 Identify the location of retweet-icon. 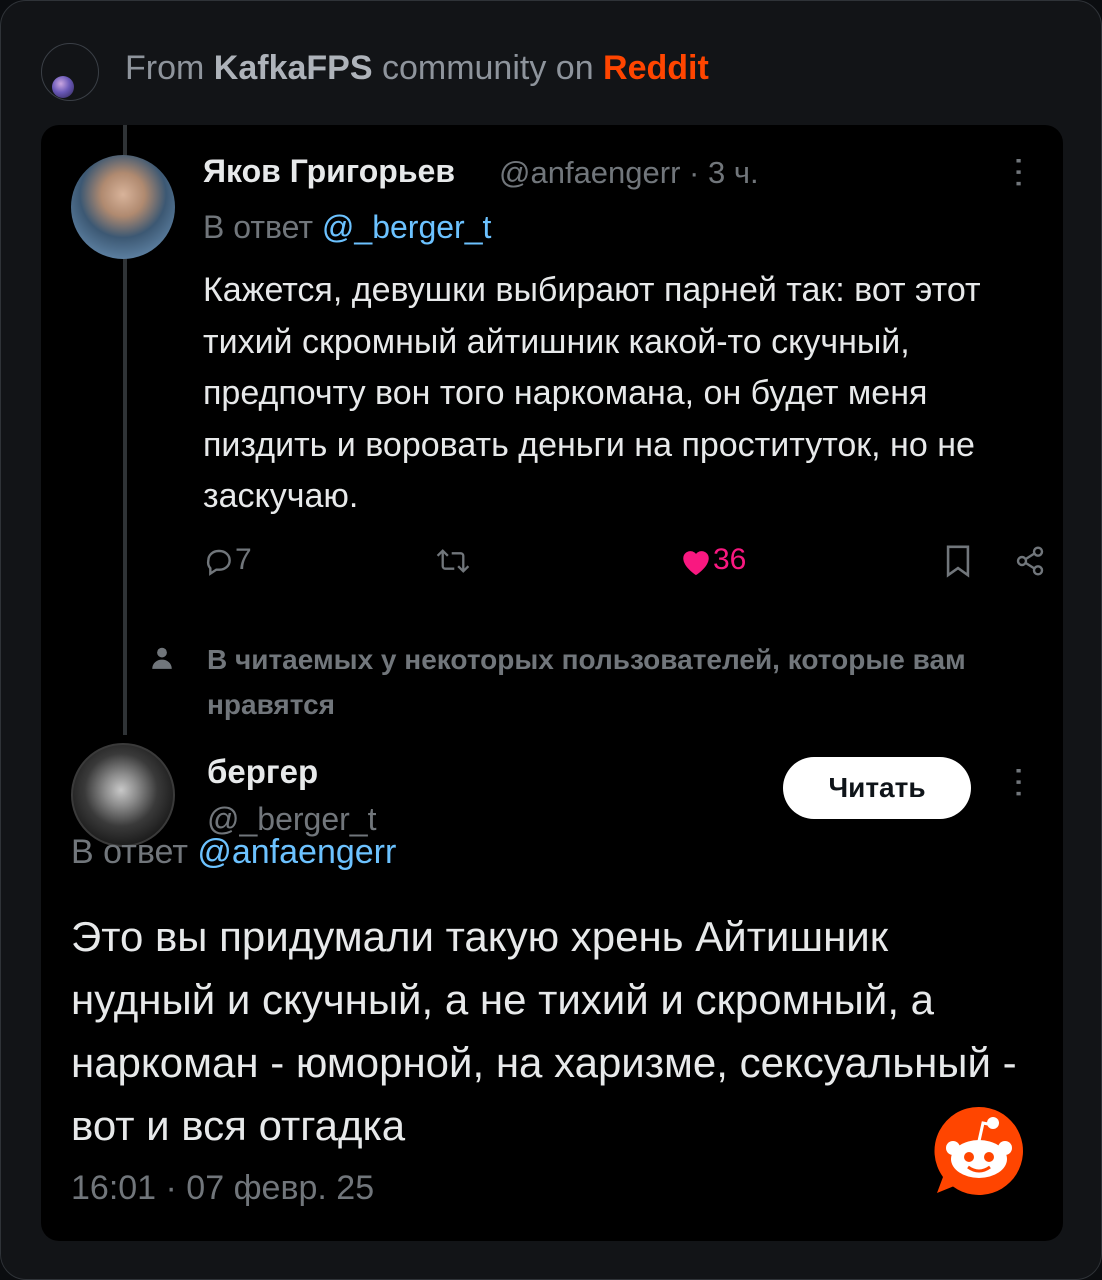
(453, 561).